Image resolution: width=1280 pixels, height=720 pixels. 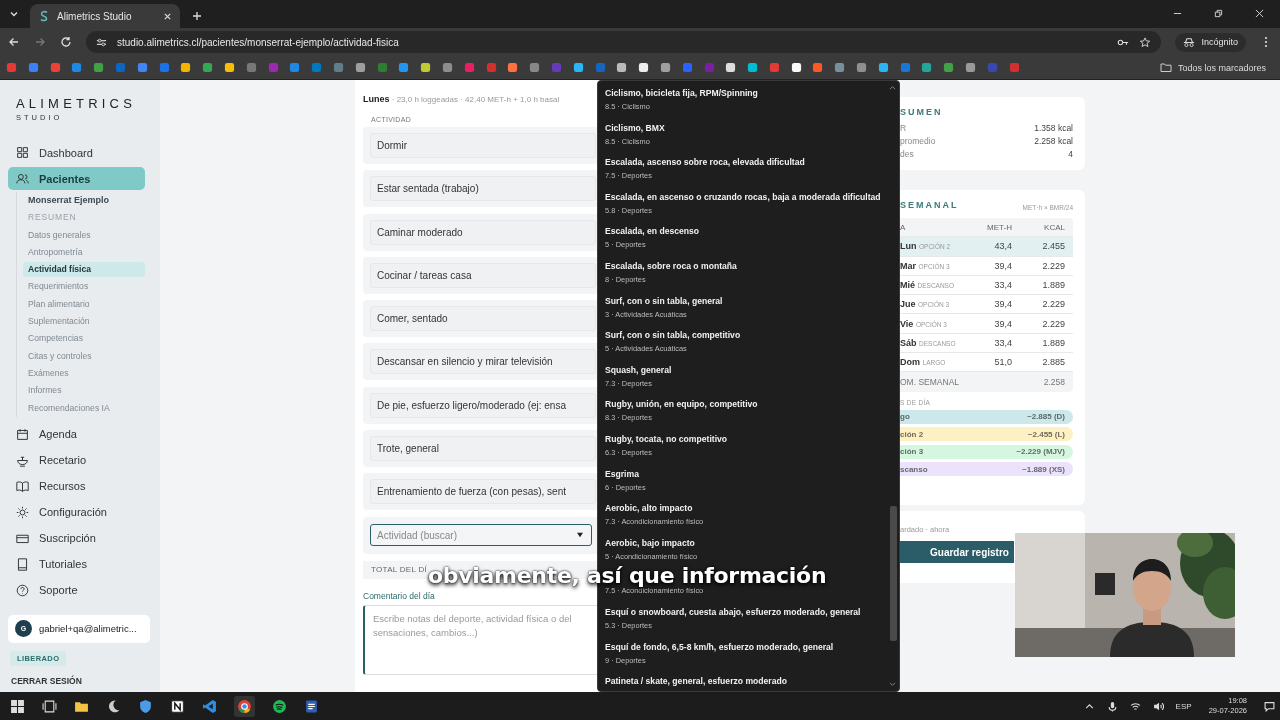 What do you see at coordinates (46, 680) in the screenshot?
I see `logout-link: CERRAR SESIÓN` at bounding box center [46, 680].